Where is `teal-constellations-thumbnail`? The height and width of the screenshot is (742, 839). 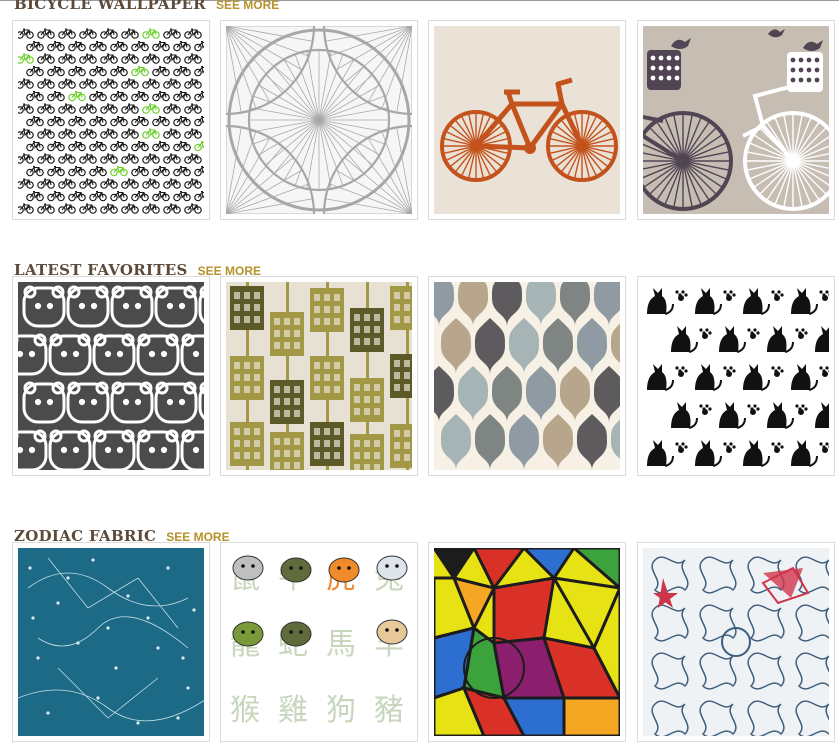 teal-constellations-thumbnail is located at coordinates (111, 642).